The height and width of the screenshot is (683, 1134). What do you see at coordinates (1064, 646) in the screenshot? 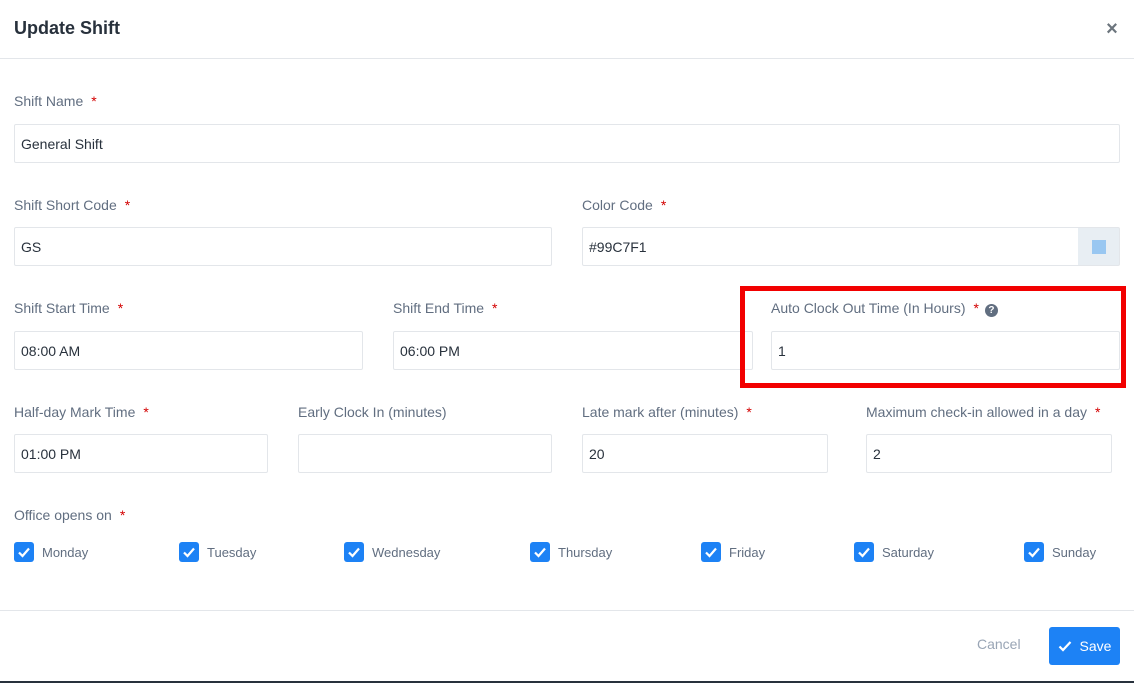
I see `check-icon` at bounding box center [1064, 646].